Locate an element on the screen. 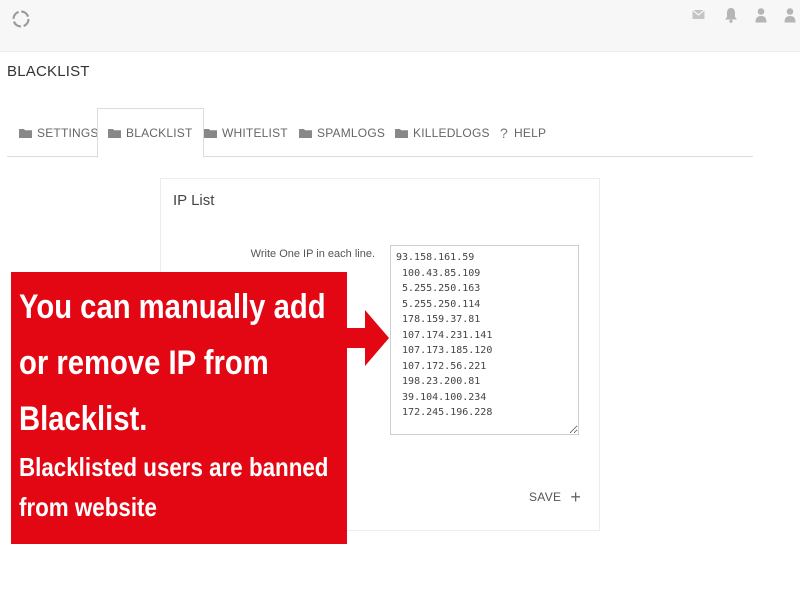 Image resolution: width=800 pixels, height=600 pixels. callout-line: You can manually add is located at coordinates (172, 307).